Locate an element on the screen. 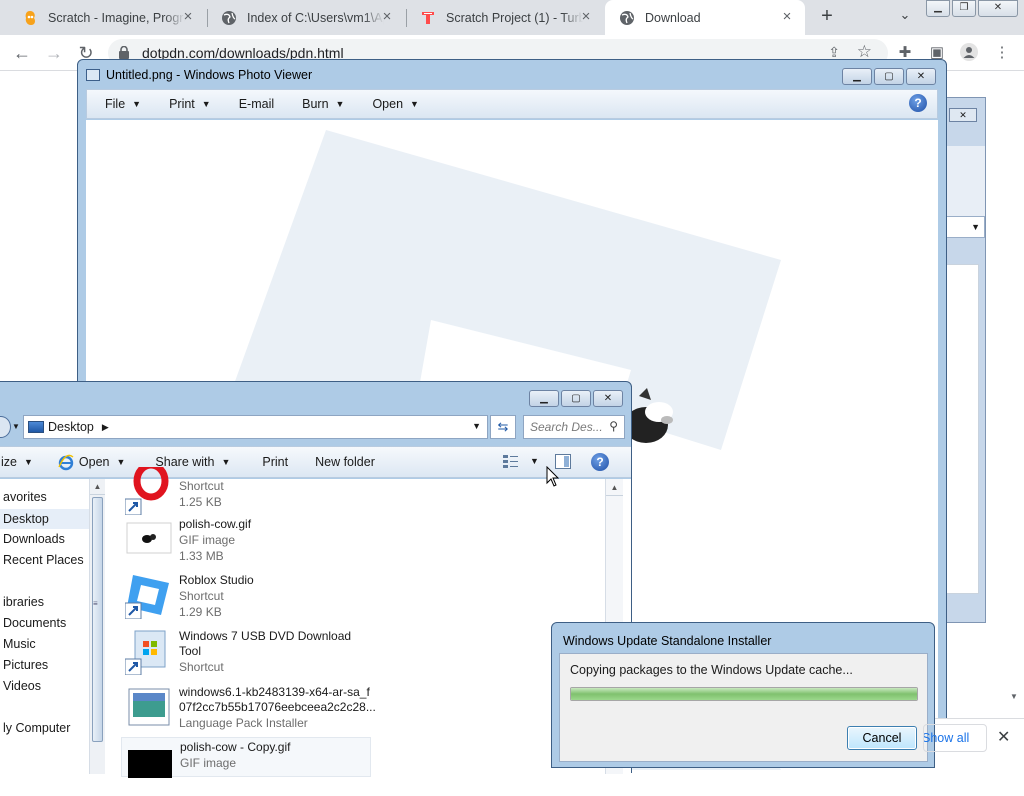 Image resolution: width=1024 pixels, height=796 pixels. nav-documents: Documents is located at coordinates (34, 623).